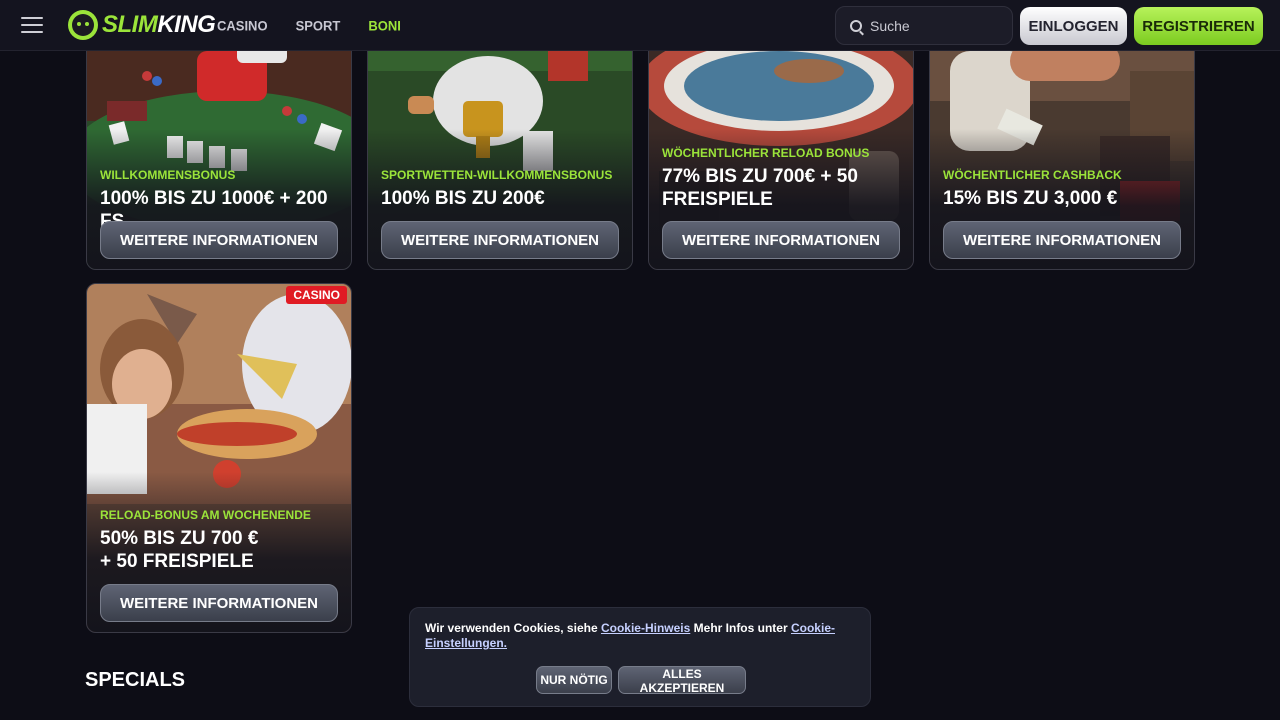 This screenshot has height=720, width=1280. I want to click on logo-mascot-icon, so click(83, 25).